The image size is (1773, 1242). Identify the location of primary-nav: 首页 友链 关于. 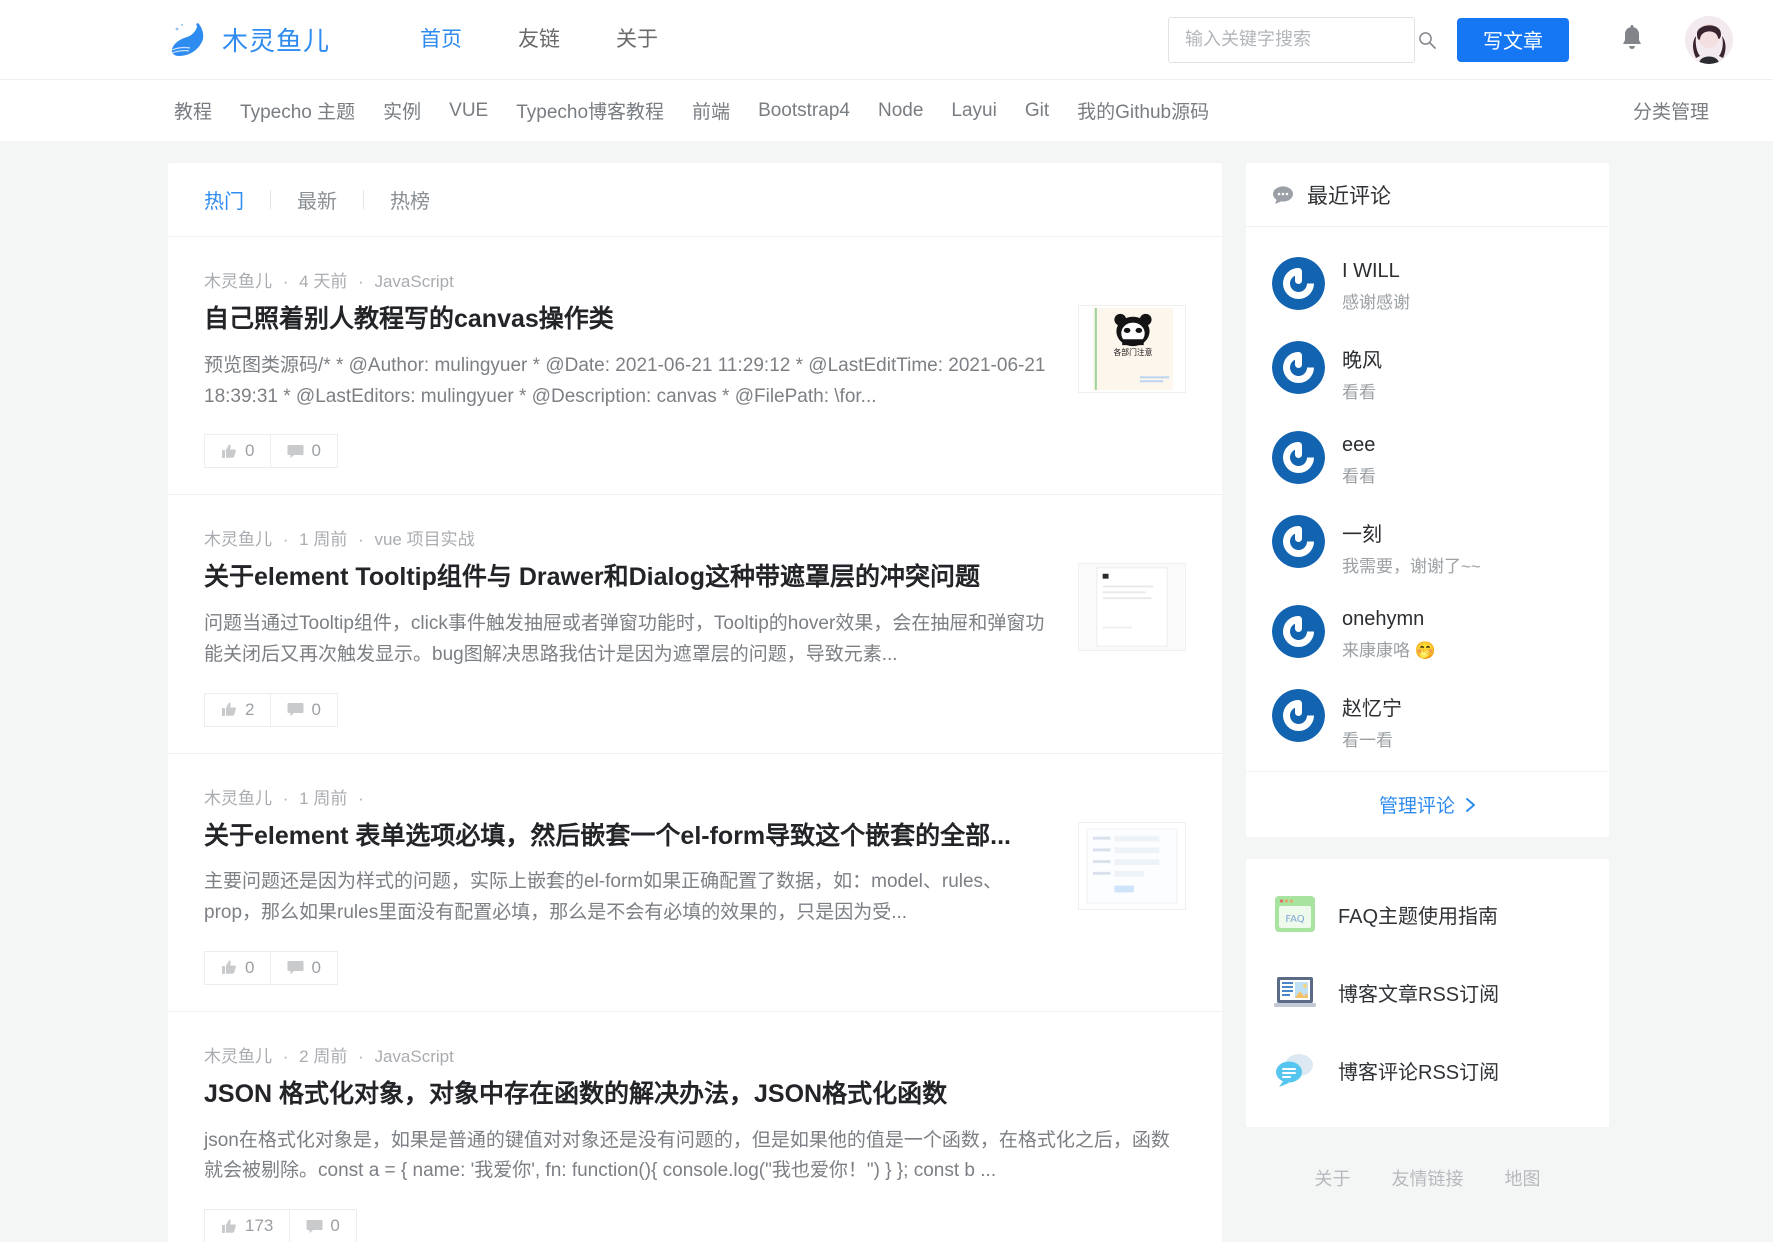
(539, 39).